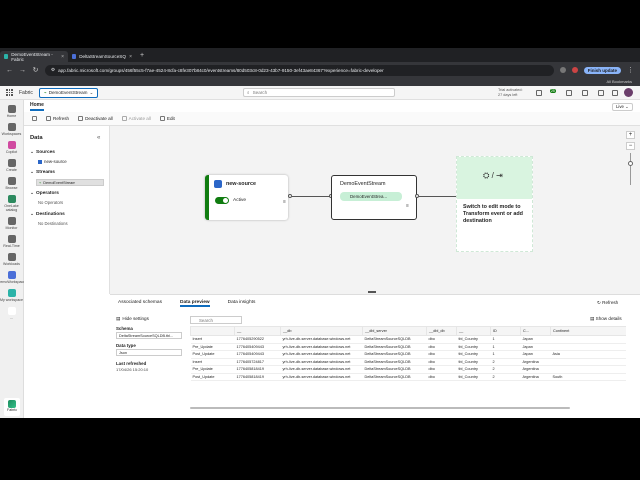 Image resolution: width=640 pixels, height=480 pixels. What do you see at coordinates (441, 331) in the screenshot?
I see `table-column-header: __dbl_db` at bounding box center [441, 331].